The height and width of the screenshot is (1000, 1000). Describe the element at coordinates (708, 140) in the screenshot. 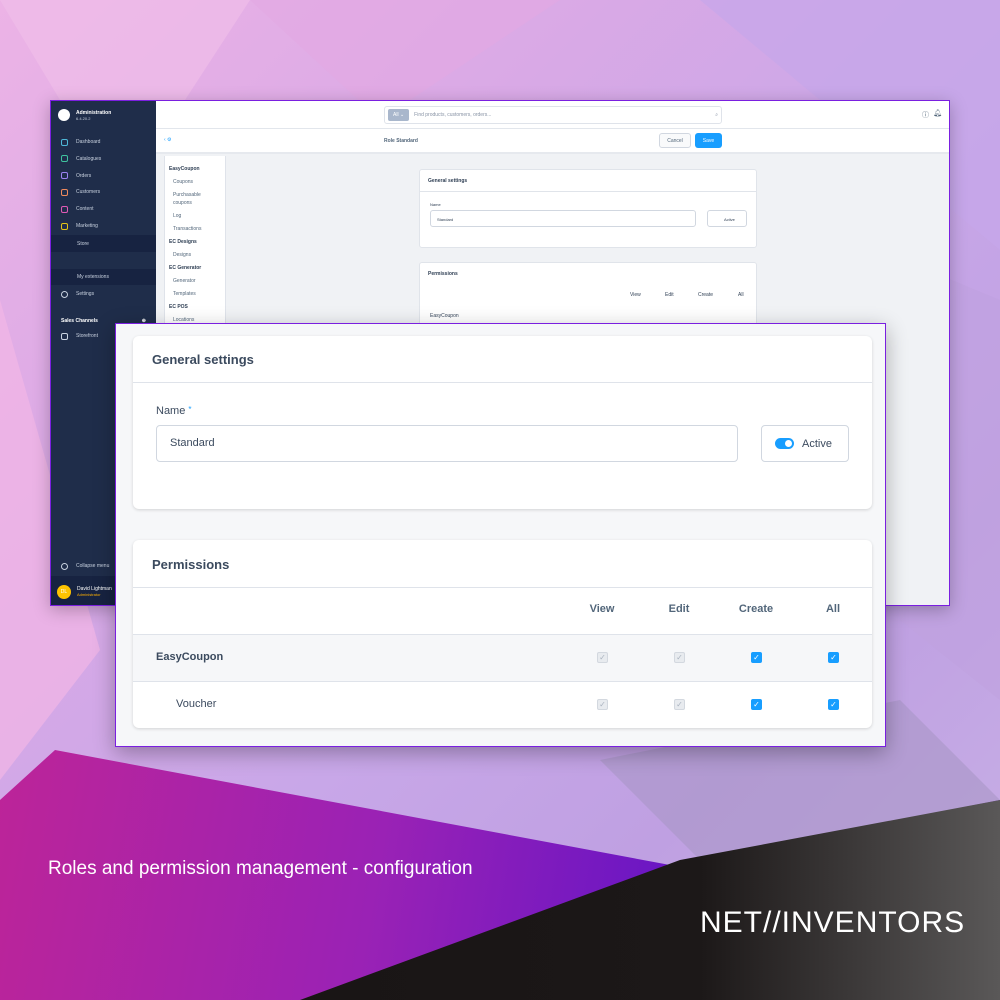

I see `save-button: Save` at that location.